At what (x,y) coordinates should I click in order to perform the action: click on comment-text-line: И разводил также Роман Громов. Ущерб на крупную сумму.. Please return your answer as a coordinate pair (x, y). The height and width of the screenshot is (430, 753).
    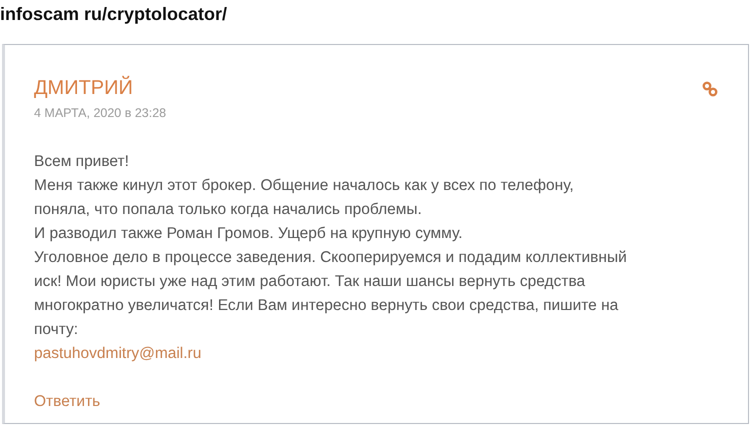
    Looking at the image, I should click on (249, 234).